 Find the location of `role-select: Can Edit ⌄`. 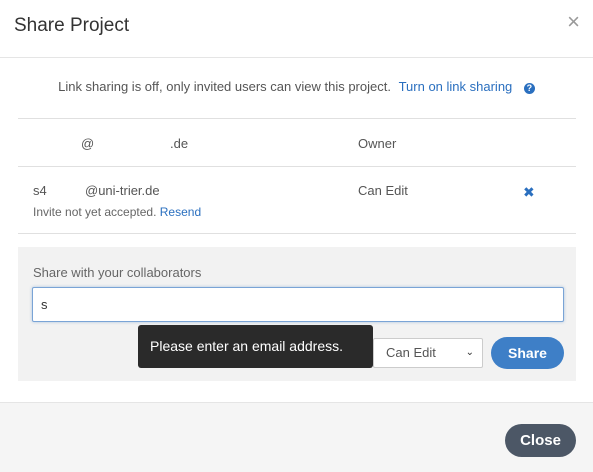

role-select: Can Edit ⌄ is located at coordinates (428, 353).